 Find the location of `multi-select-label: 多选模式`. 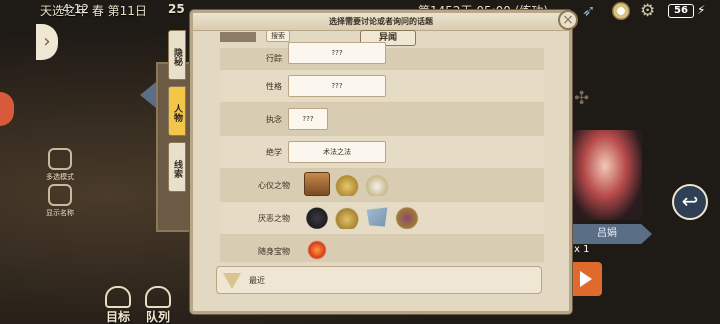

multi-select-label: 多选模式 is located at coordinates (60, 177).